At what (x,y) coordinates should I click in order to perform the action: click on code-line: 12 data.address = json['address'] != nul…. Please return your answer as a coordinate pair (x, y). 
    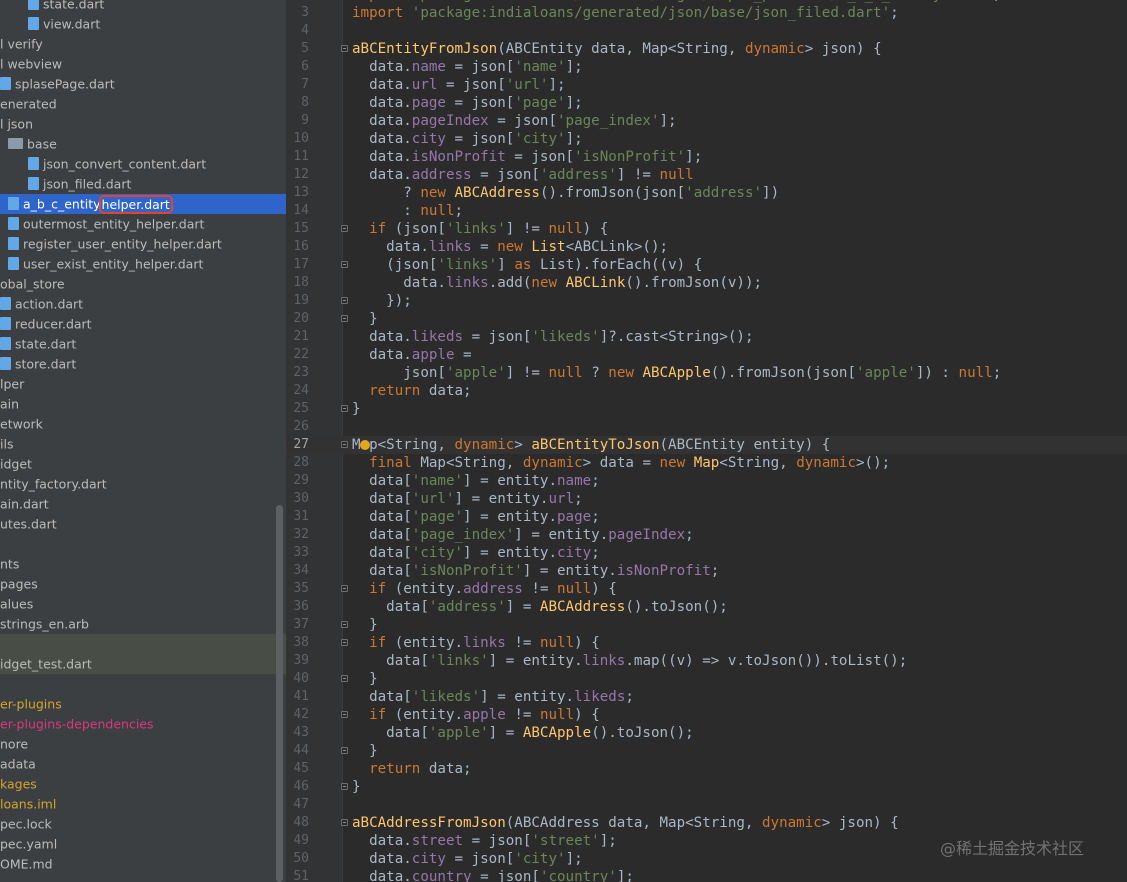
    Looking at the image, I should click on (707, 175).